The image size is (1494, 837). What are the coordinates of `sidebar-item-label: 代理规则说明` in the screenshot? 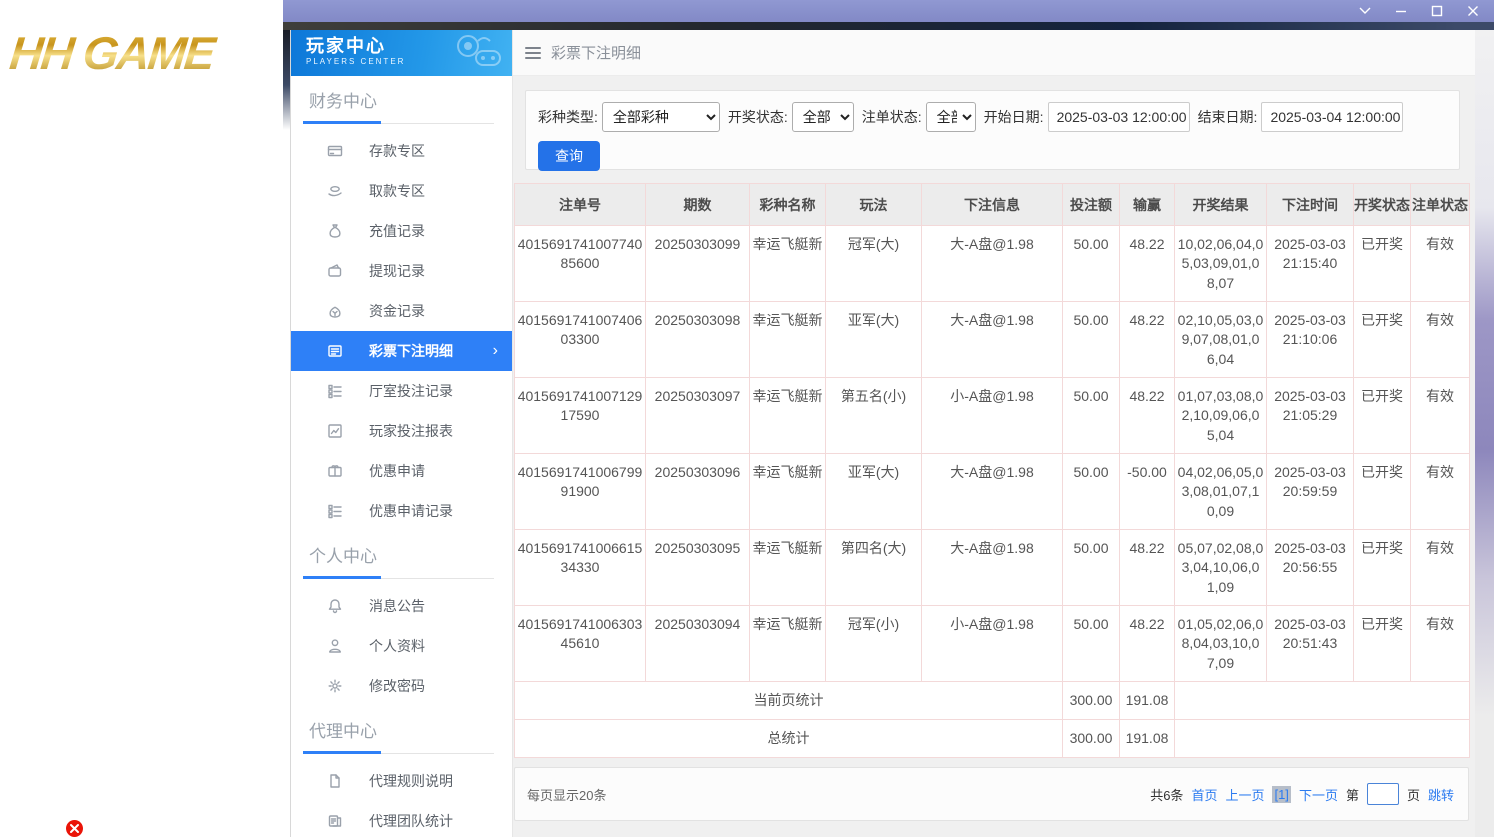 It's located at (411, 781).